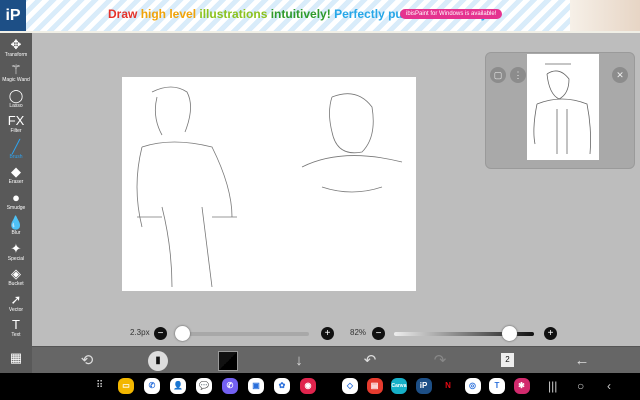  Describe the element at coordinates (497, 386) in the screenshot. I see `teams-app-icon: T` at that location.